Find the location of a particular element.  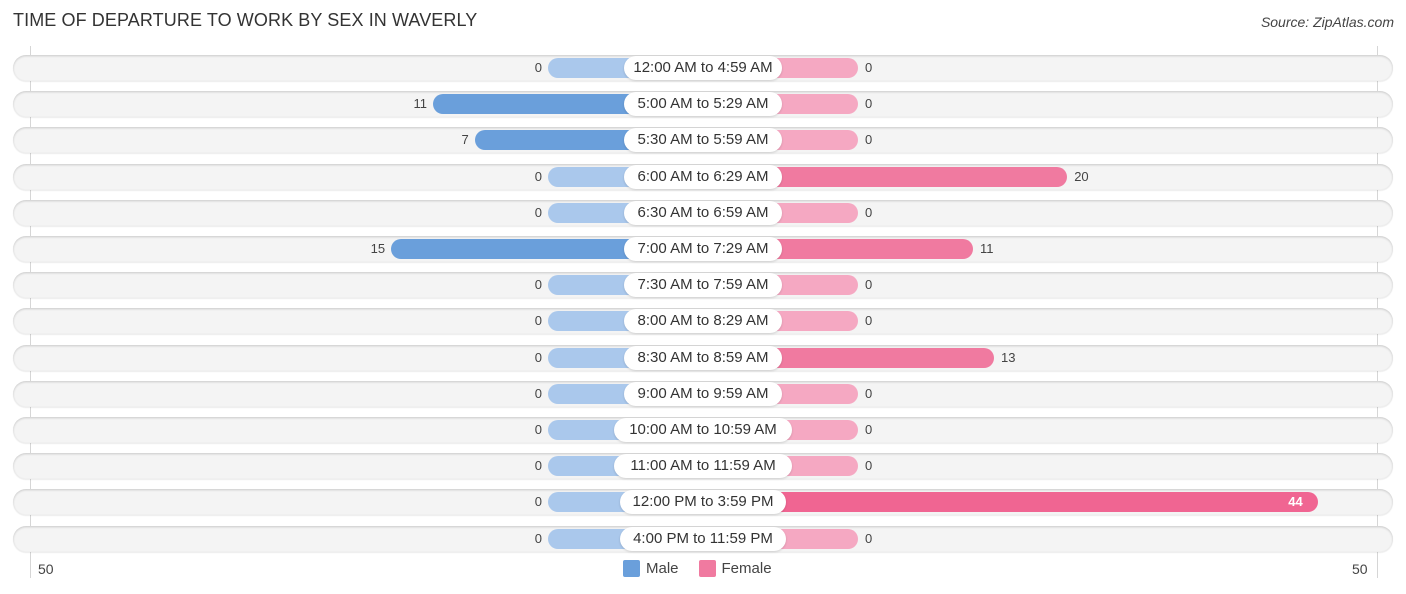

legend-item-female: Female is located at coordinates (735, 568).